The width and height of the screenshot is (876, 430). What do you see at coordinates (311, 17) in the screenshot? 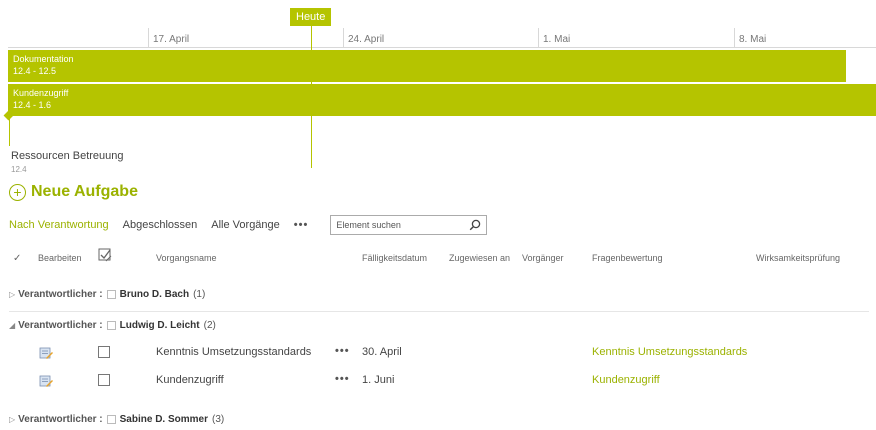
I see `today-marker: Heute` at bounding box center [311, 17].